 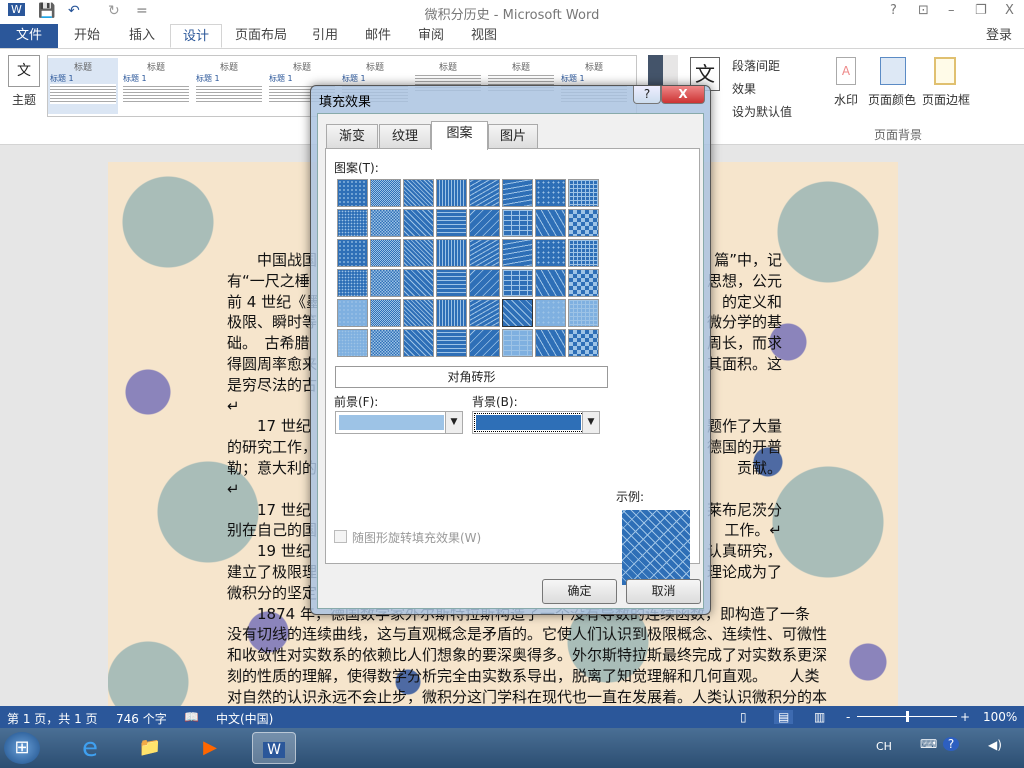 I want to click on paragraph-spacing-button: 段落间距, so click(x=756, y=65).